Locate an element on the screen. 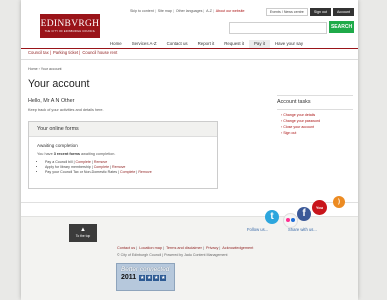  facebook-icon: f is located at coordinates (304, 214).